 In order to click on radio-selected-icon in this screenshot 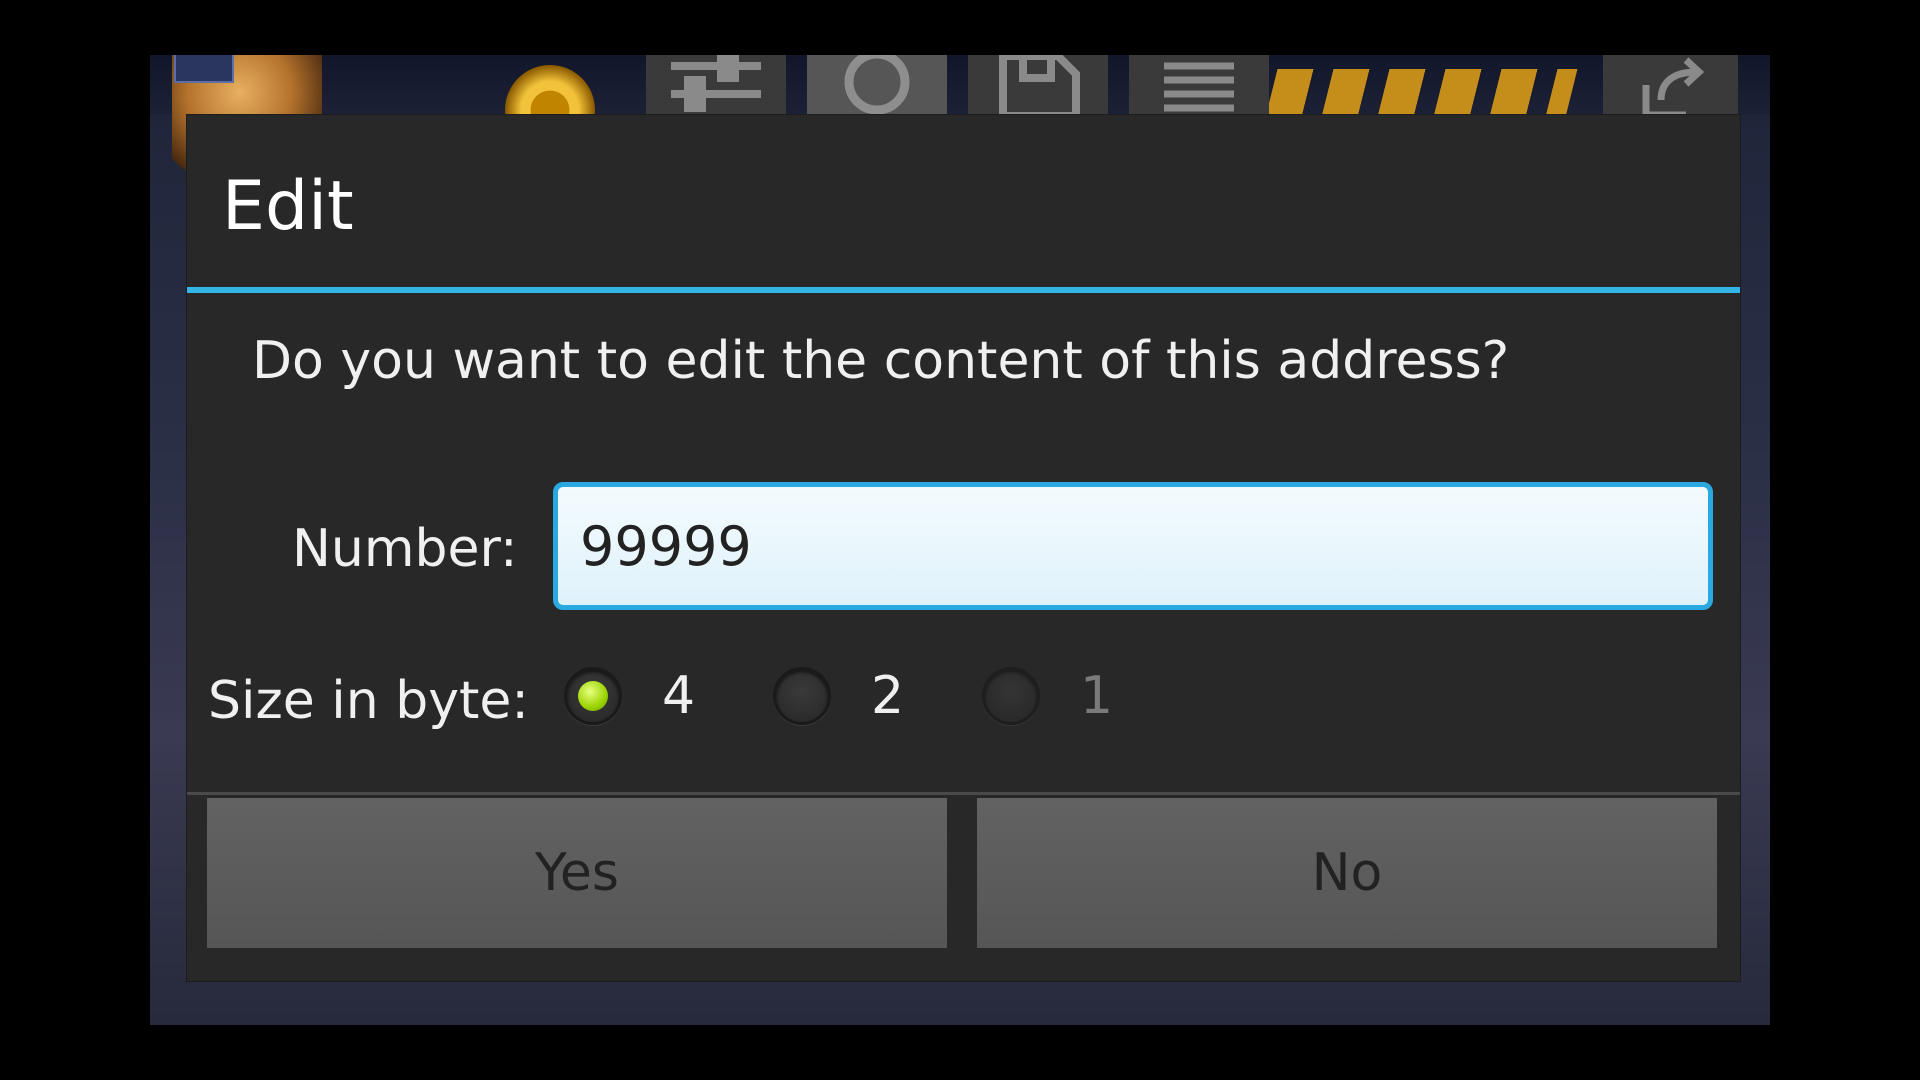, I will do `click(593, 696)`.